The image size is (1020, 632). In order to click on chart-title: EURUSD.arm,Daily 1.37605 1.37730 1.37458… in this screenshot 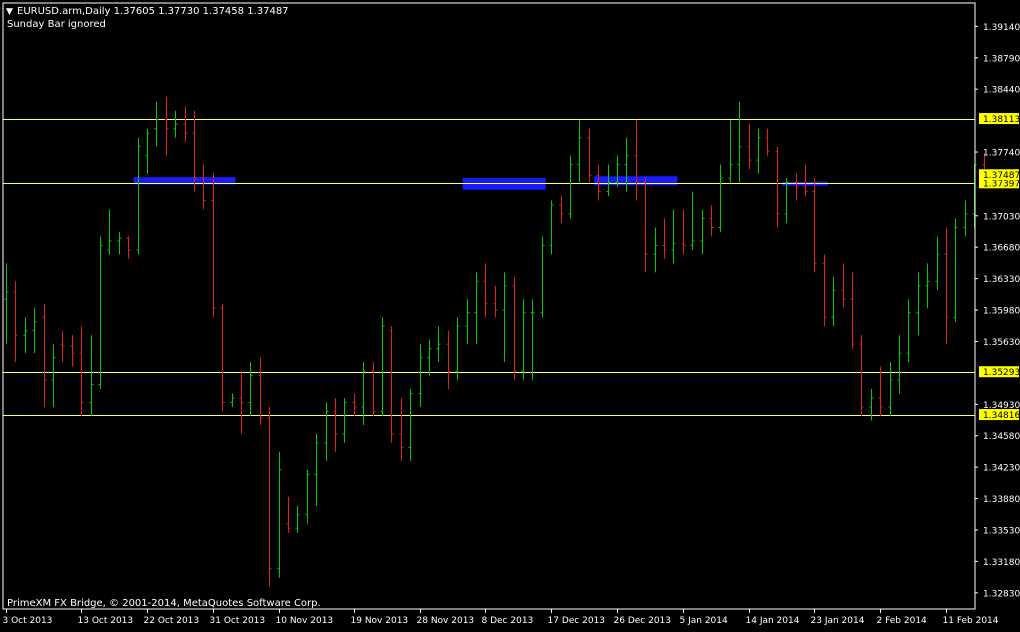, I will do `click(153, 11)`.